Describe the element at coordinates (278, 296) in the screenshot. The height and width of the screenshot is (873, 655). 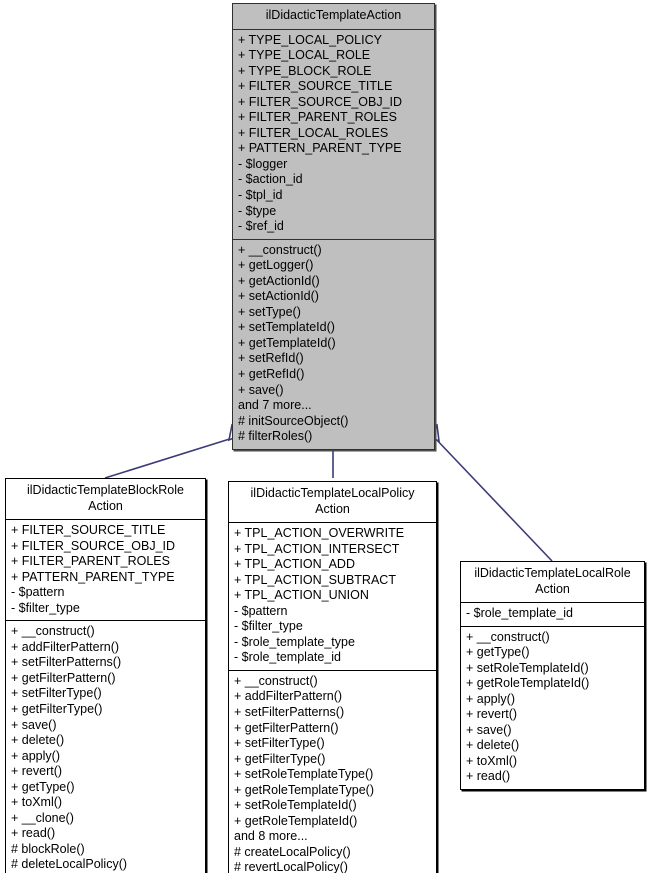
I see `class-operation: + setActionId()` at that location.